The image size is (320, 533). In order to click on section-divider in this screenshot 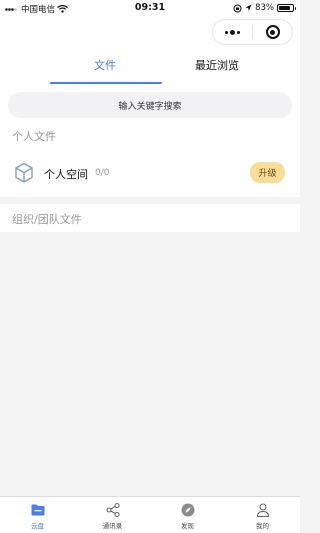, I will do `click(150, 200)`.